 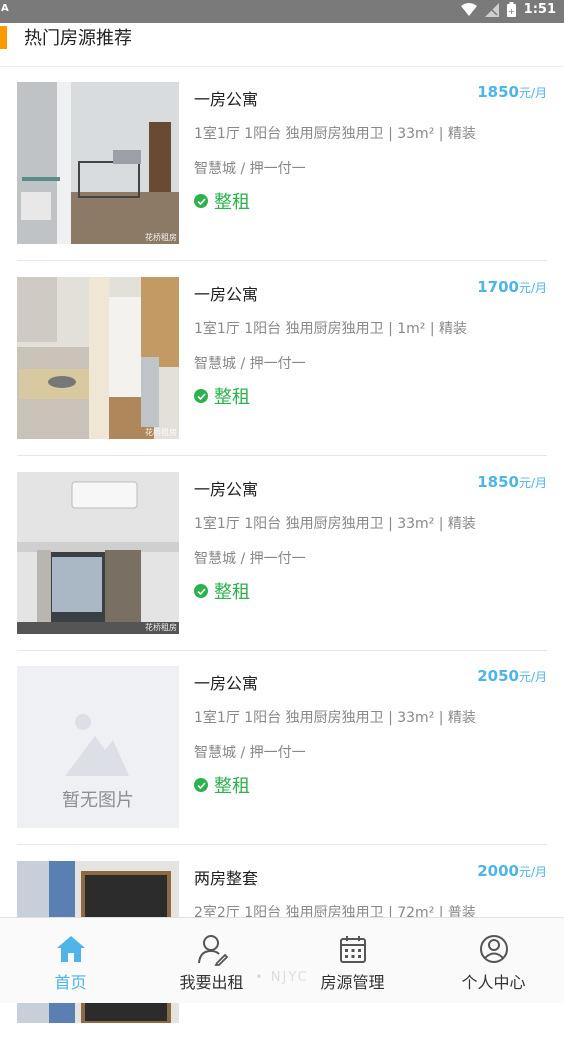 What do you see at coordinates (491, 9) in the screenshot?
I see `signal-icon` at bounding box center [491, 9].